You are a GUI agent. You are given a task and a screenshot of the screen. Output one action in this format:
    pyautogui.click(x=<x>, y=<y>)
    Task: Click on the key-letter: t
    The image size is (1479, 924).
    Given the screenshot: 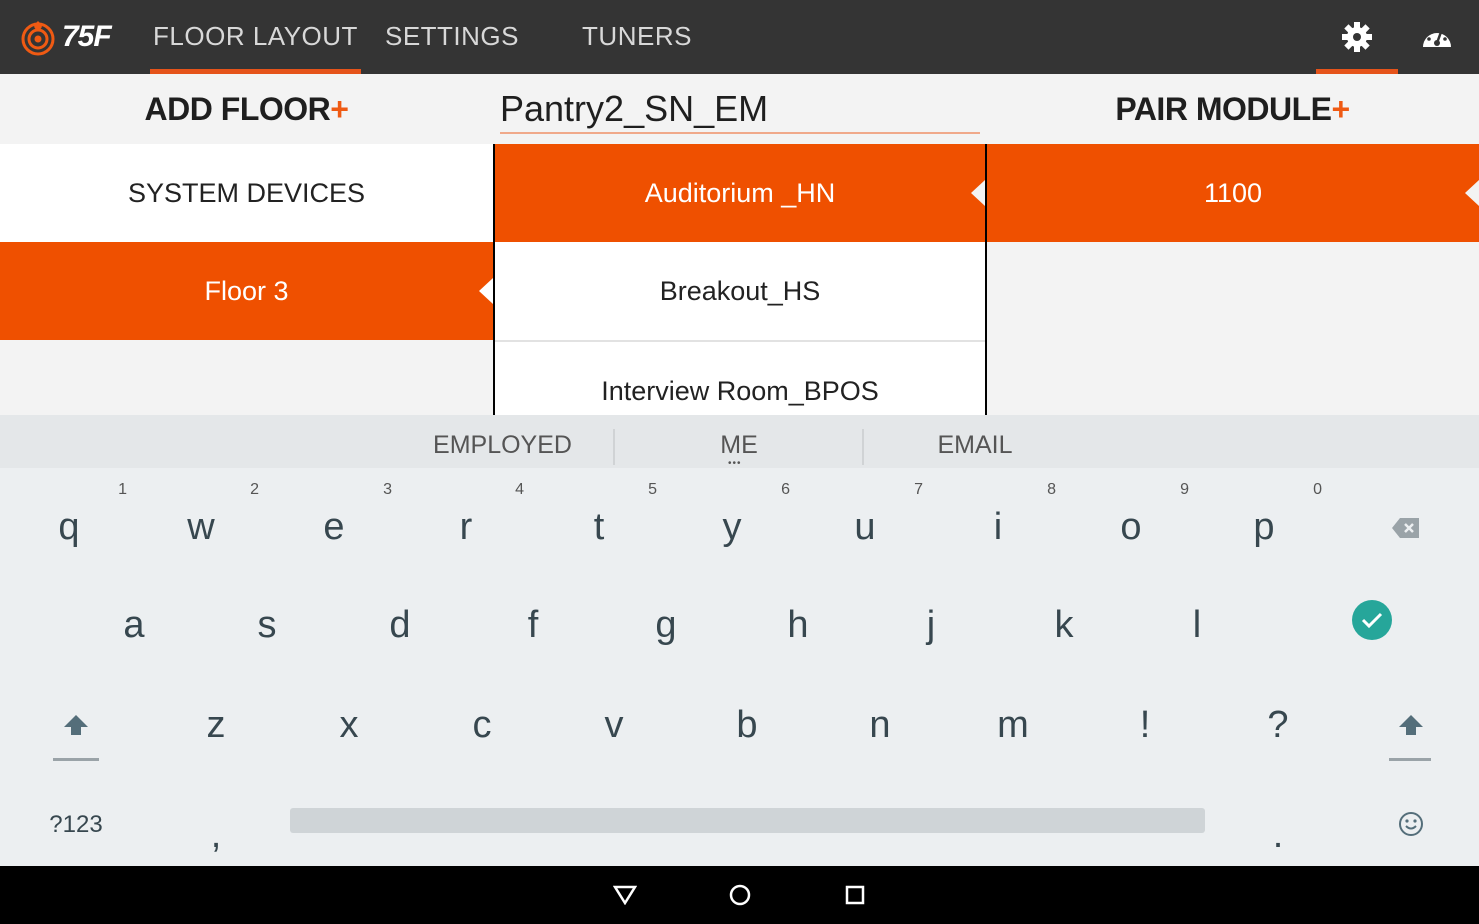 What is the action you would take?
    pyautogui.click(x=599, y=527)
    